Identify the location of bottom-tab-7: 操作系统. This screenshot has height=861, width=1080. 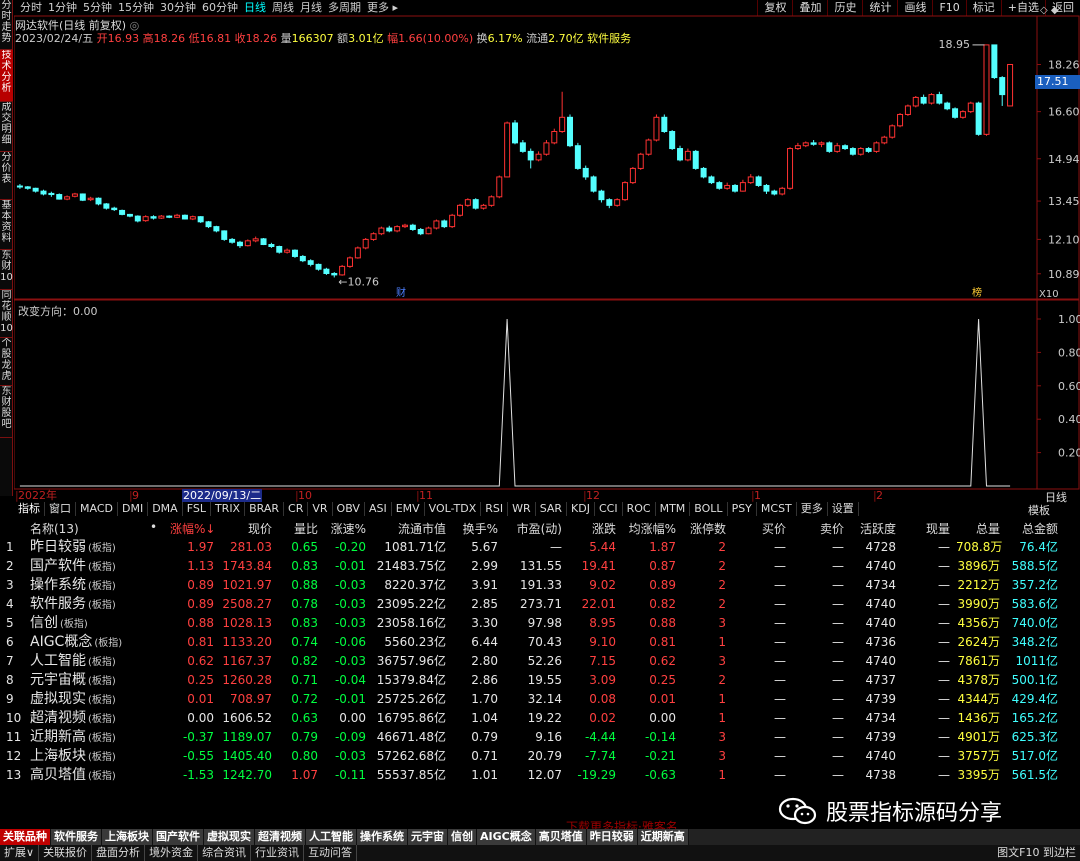
(382, 837).